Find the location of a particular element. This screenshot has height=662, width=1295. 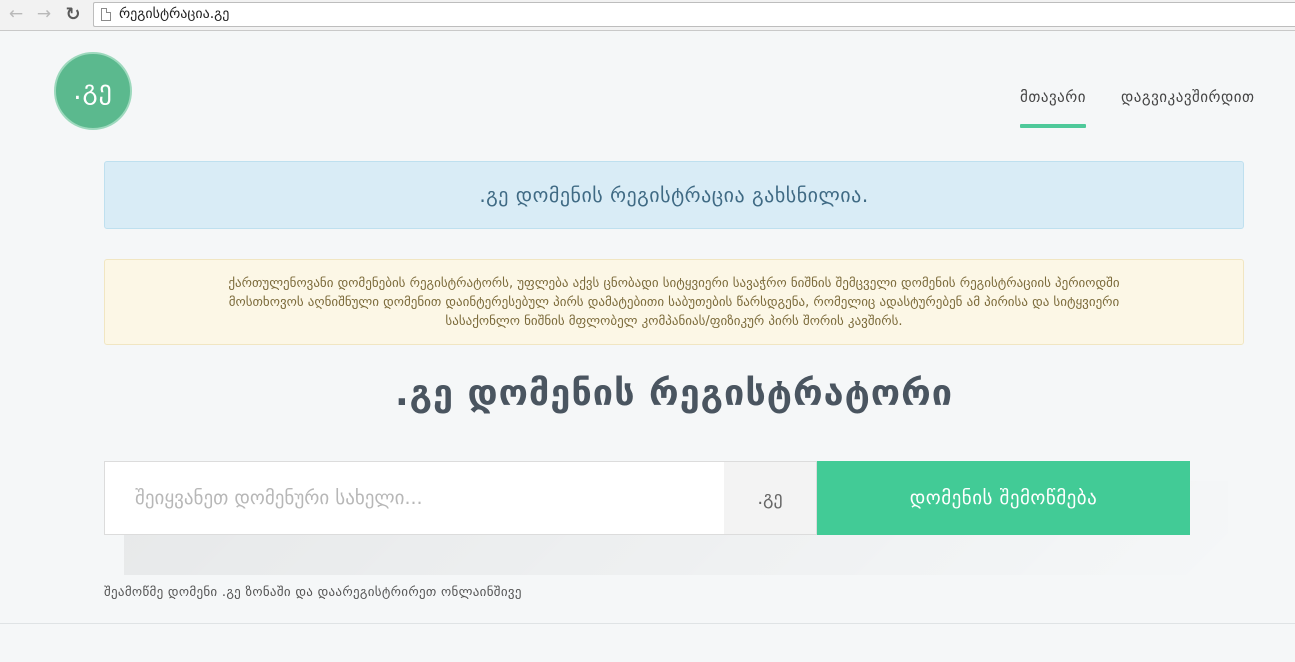

footer-divider is located at coordinates (647, 623).